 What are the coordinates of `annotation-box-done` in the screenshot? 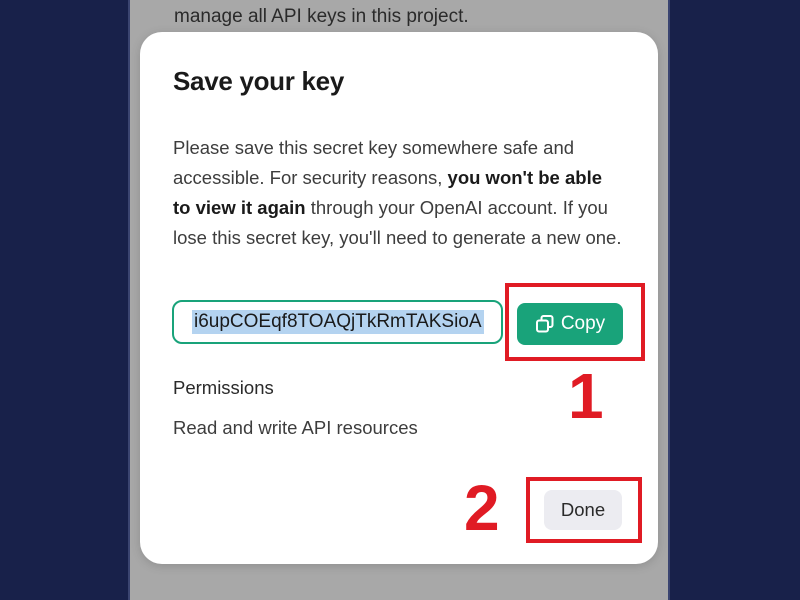 It's located at (584, 510).